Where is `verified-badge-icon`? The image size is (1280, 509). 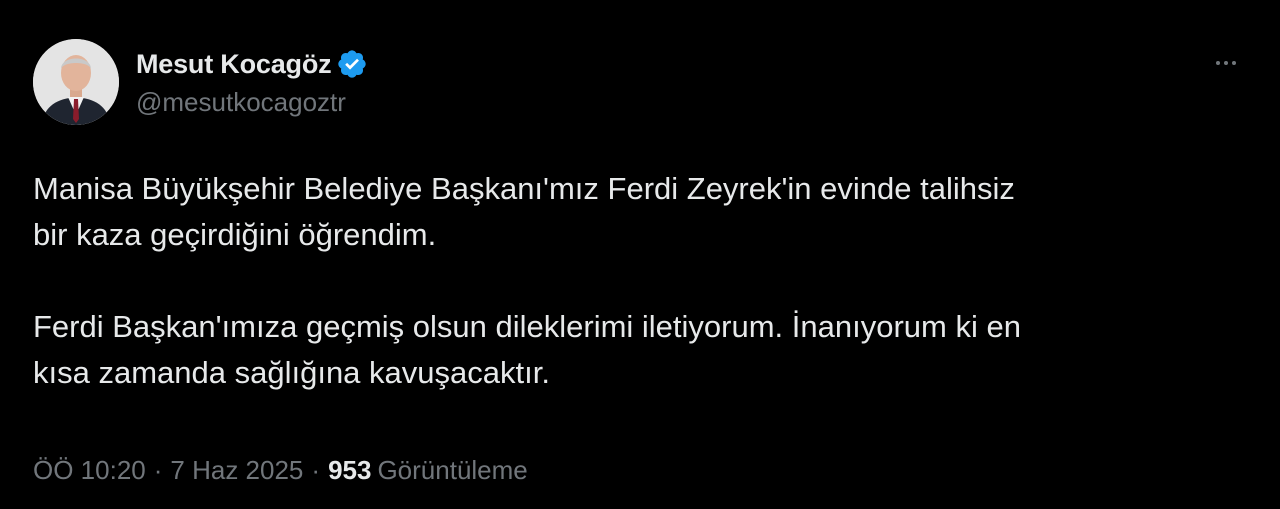
verified-badge-icon is located at coordinates (352, 64).